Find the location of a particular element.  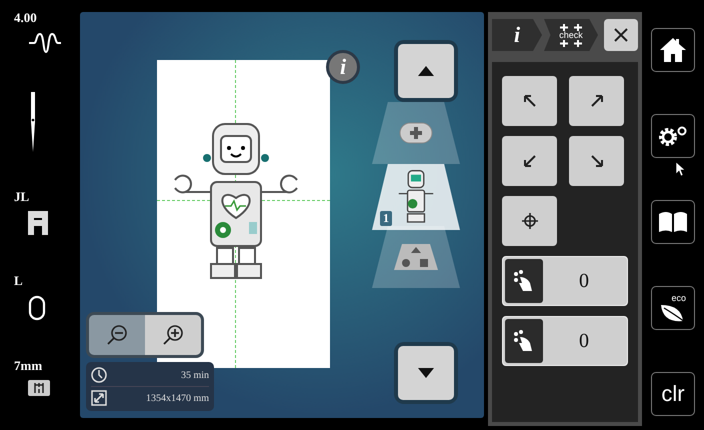

eco-button: eco is located at coordinates (673, 308).